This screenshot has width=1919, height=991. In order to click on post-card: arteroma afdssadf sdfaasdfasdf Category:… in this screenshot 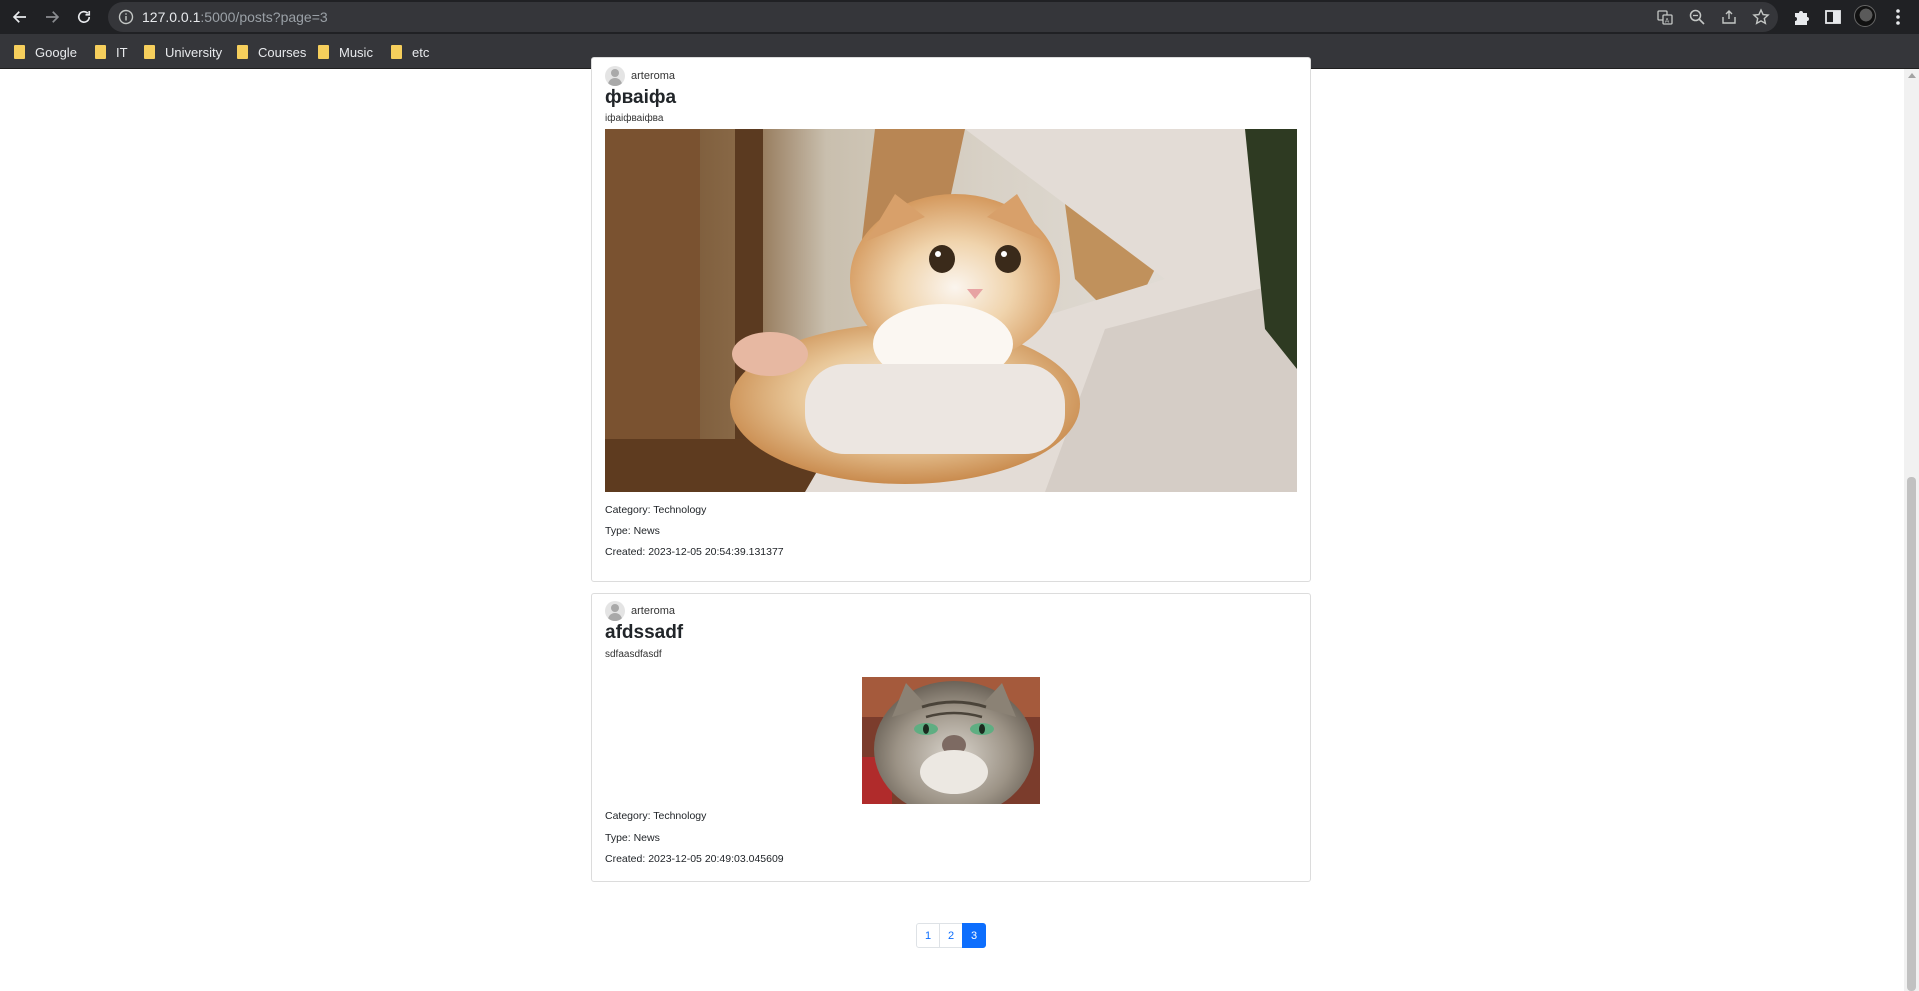, I will do `click(951, 737)`.